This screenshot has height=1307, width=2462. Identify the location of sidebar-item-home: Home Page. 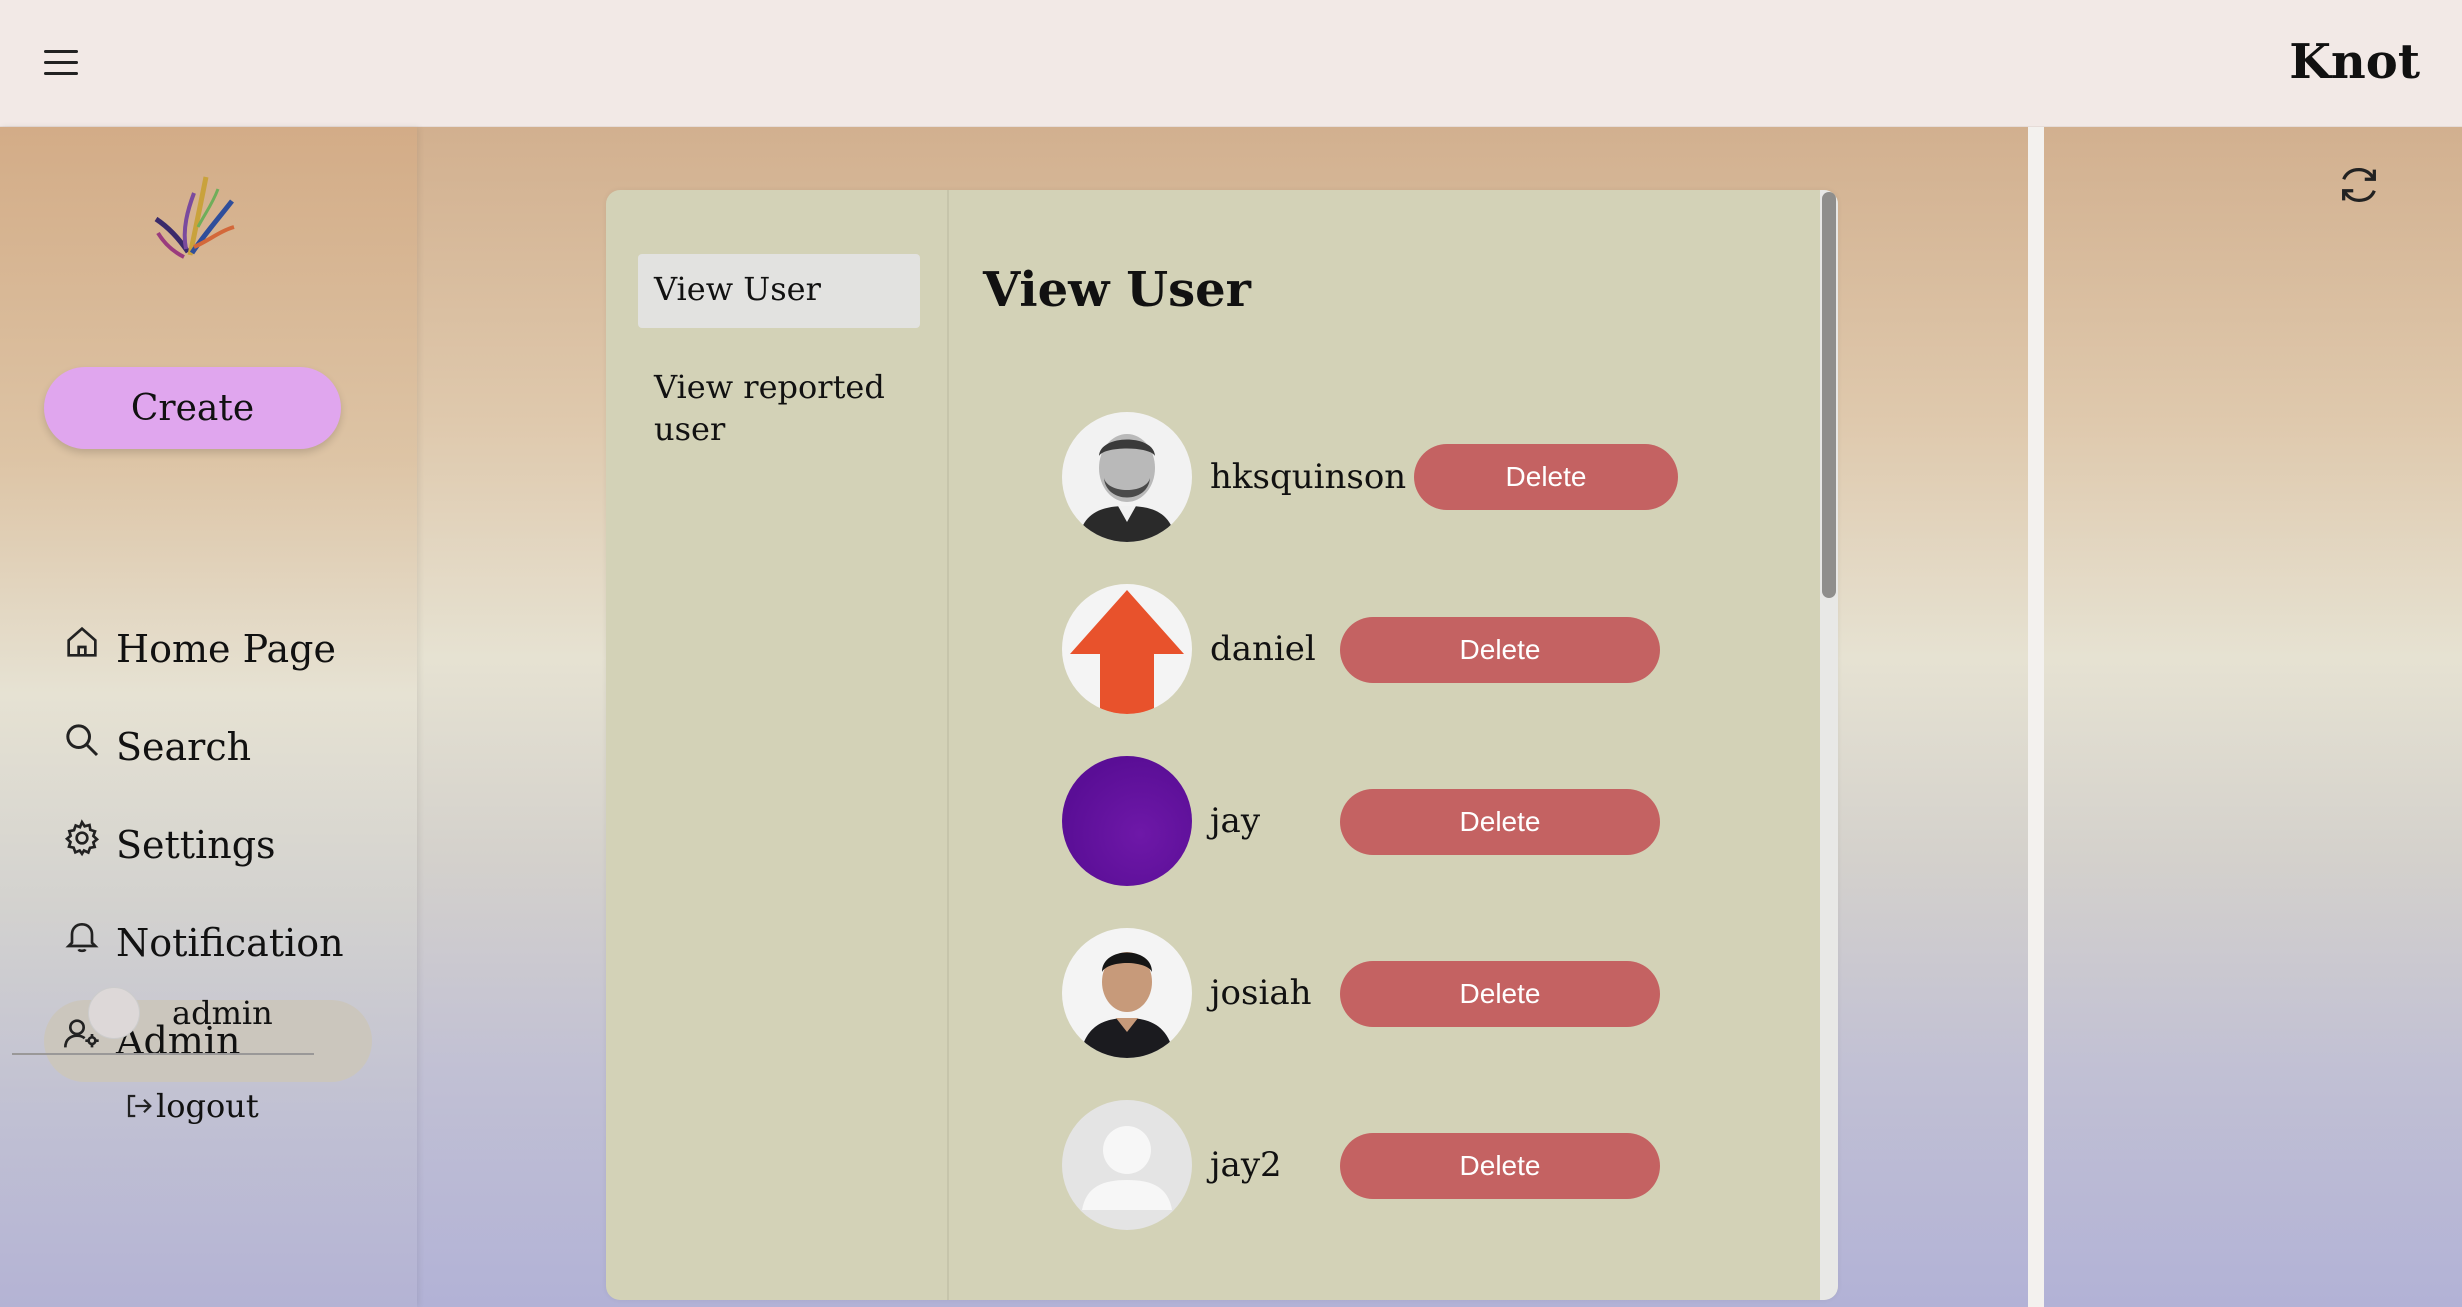
(208, 649).